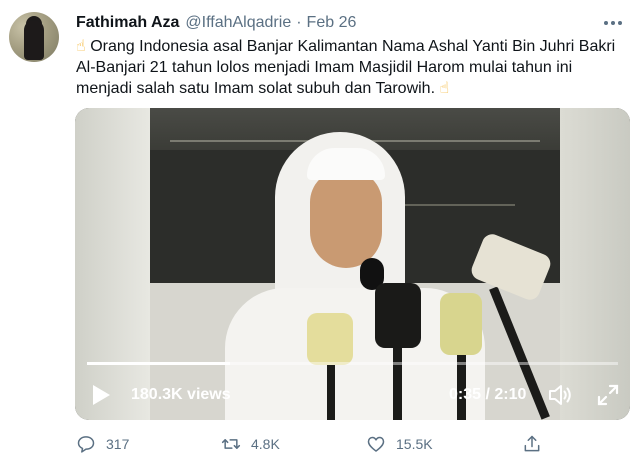 This screenshot has height=463, width=640. What do you see at coordinates (250, 444) in the screenshot?
I see `retweet-button: 4.8K` at bounding box center [250, 444].